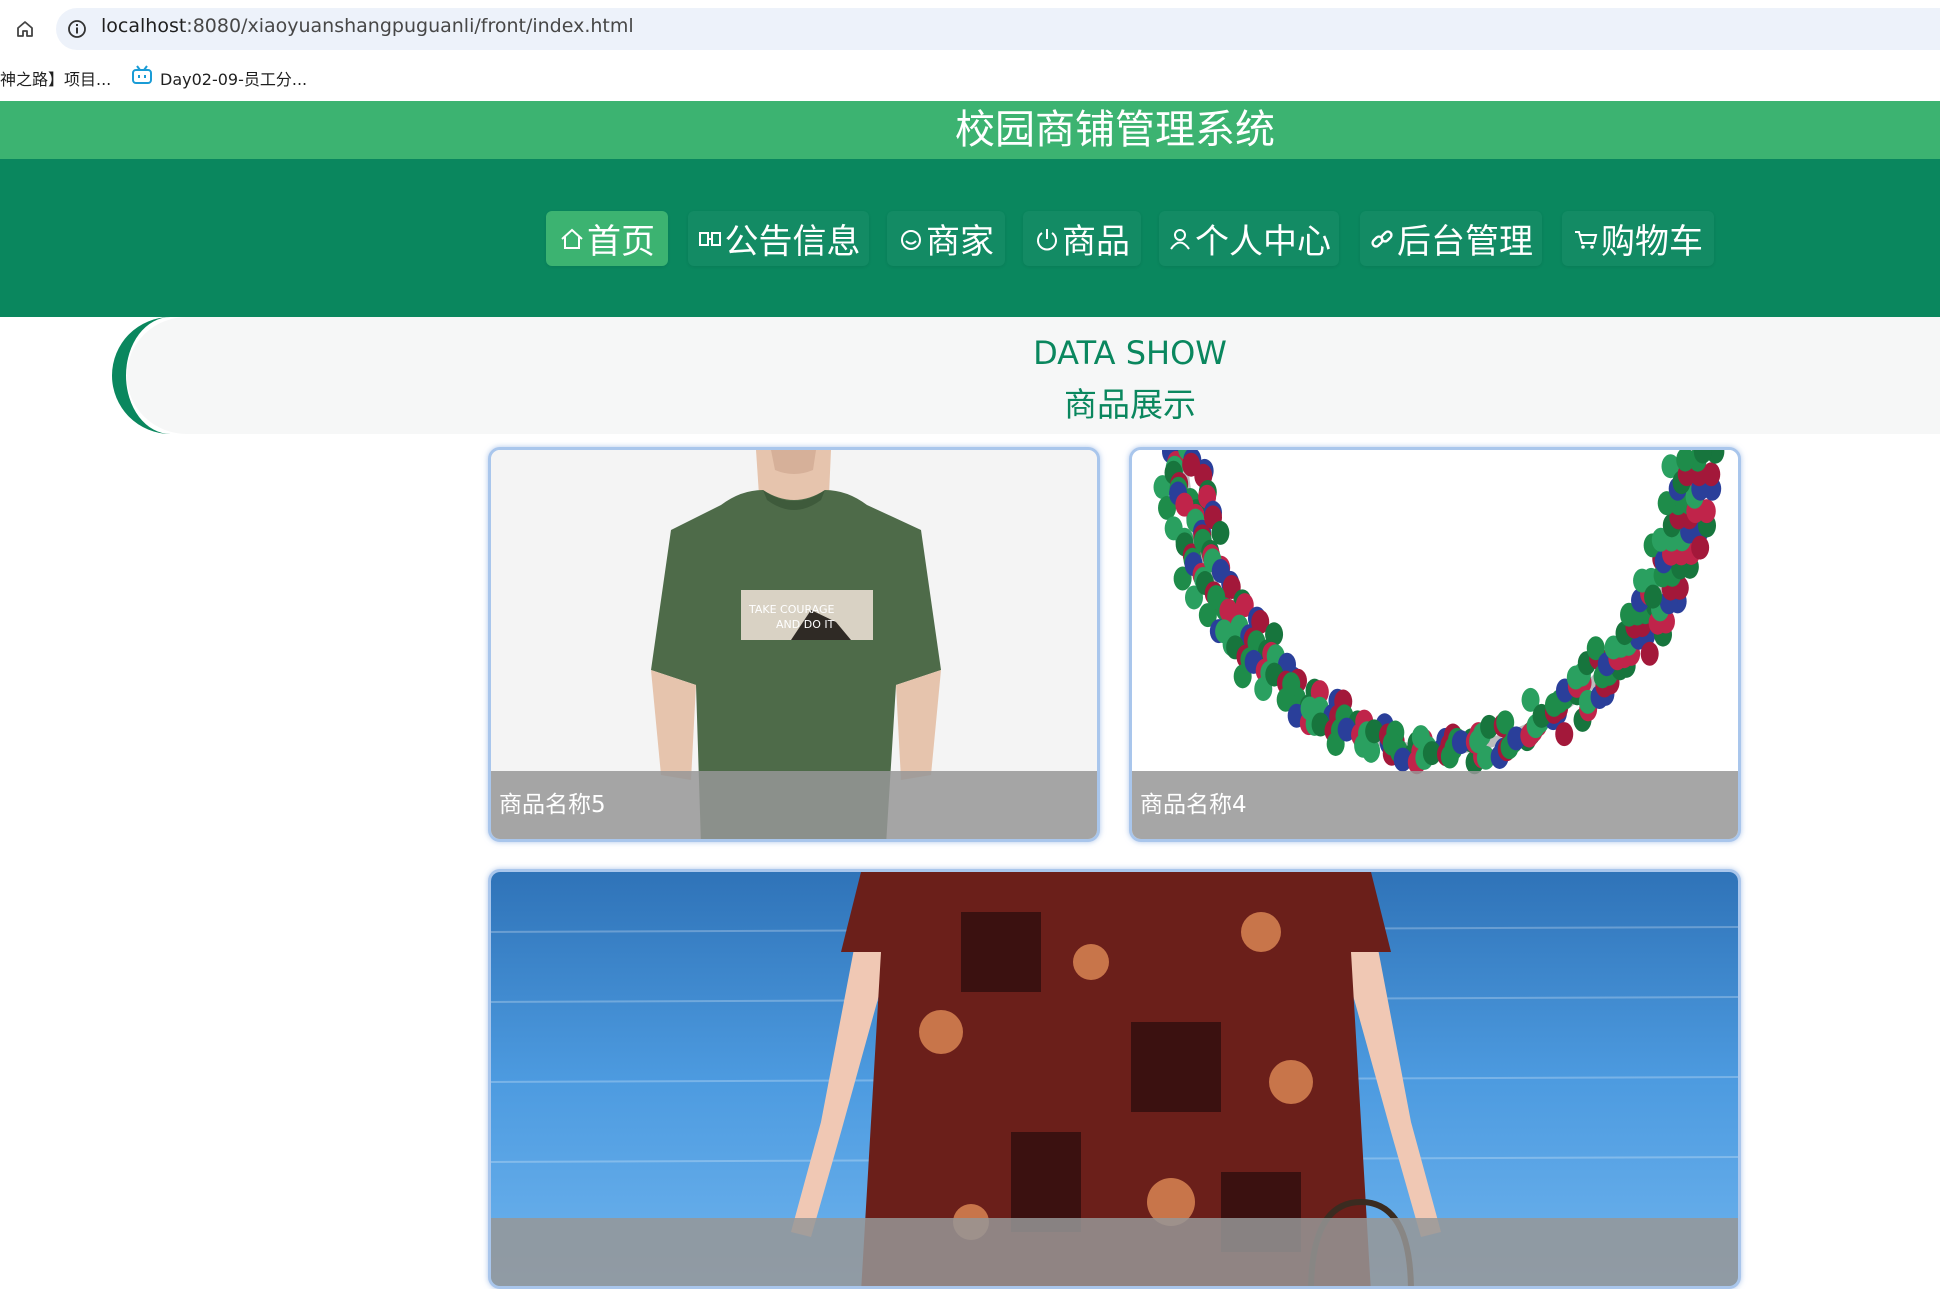  I want to click on svg-text: TAKE COURAGE, so click(791, 609).